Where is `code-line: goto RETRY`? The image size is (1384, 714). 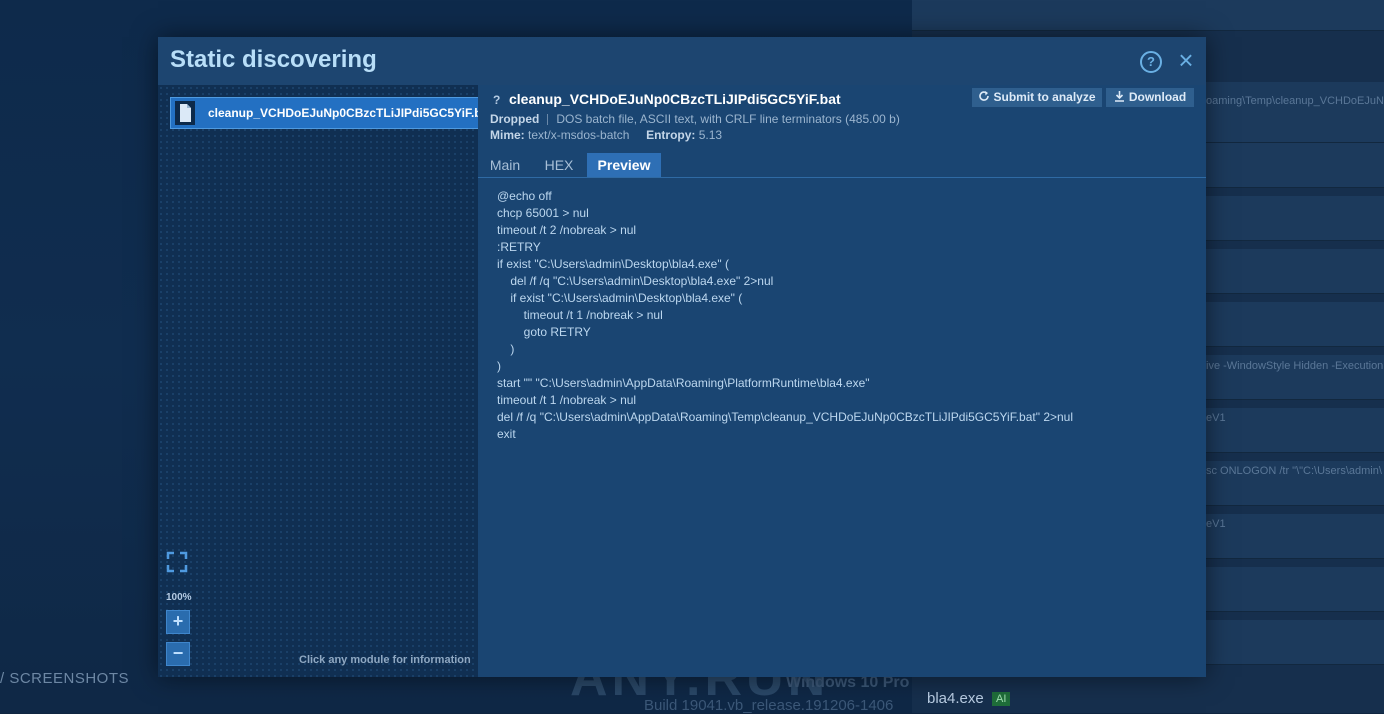 code-line: goto RETRY is located at coordinates (544, 332).